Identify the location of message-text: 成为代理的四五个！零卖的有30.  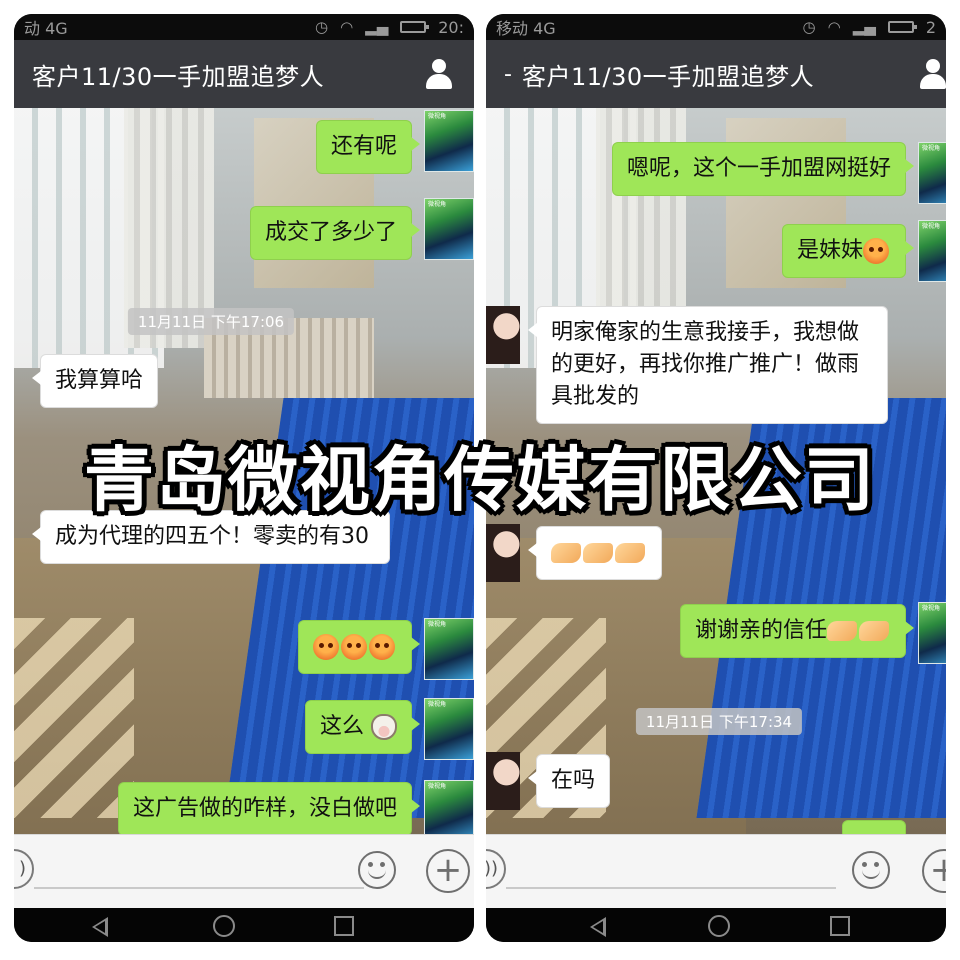
(212, 536).